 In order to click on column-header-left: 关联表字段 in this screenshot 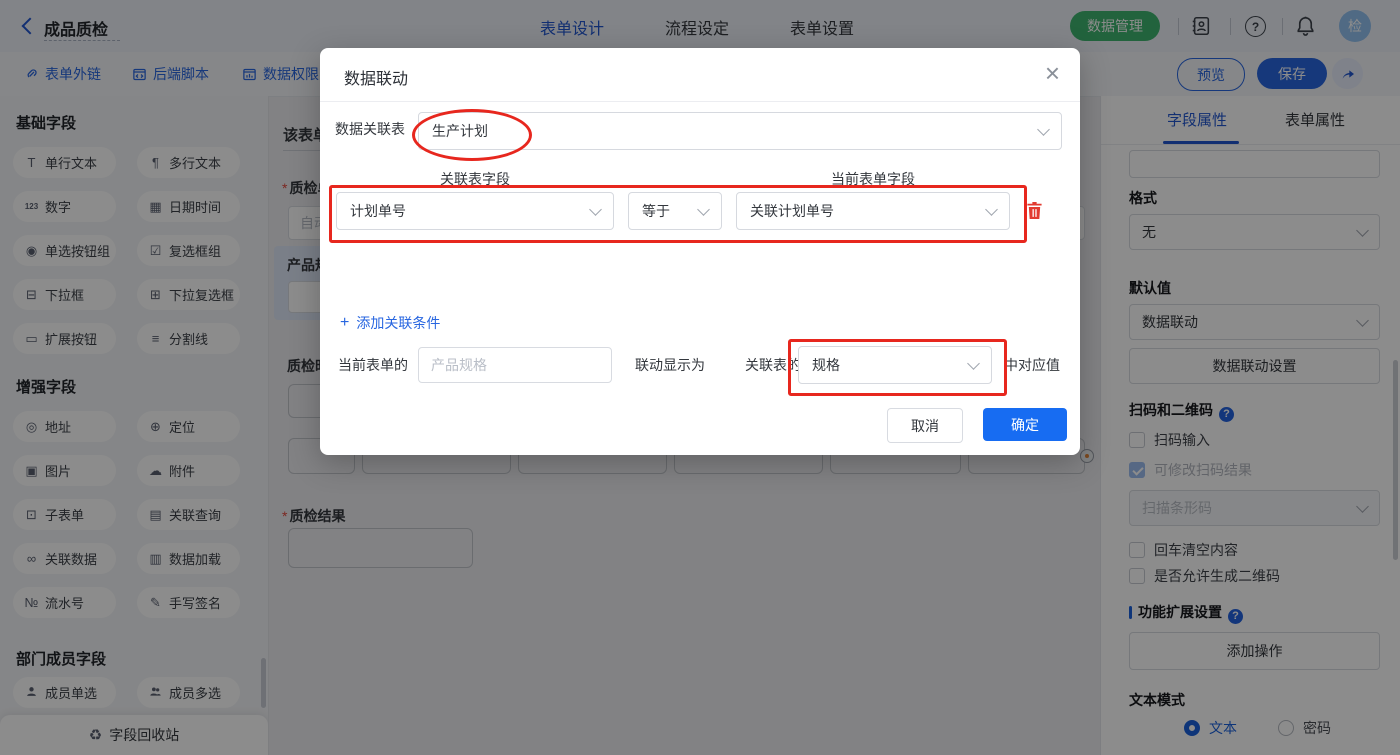, I will do `click(475, 179)`.